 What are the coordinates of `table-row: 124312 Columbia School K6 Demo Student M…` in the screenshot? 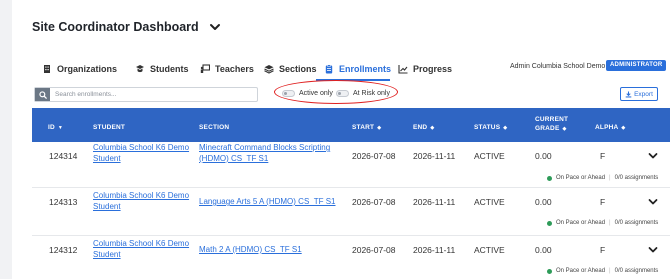 It's located at (351, 258).